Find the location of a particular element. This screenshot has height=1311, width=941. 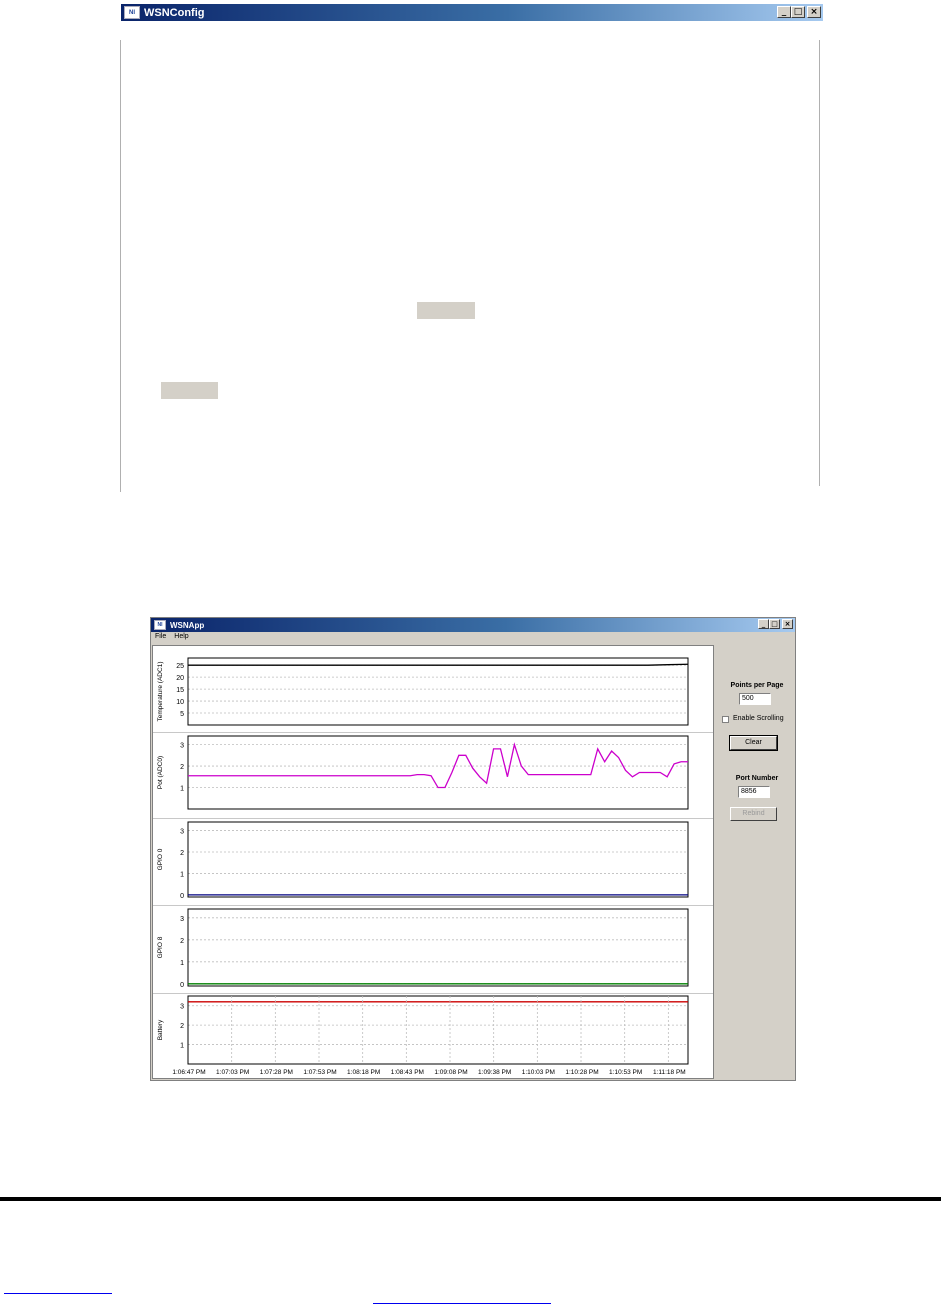

port-number-input: 8856 is located at coordinates (754, 792).